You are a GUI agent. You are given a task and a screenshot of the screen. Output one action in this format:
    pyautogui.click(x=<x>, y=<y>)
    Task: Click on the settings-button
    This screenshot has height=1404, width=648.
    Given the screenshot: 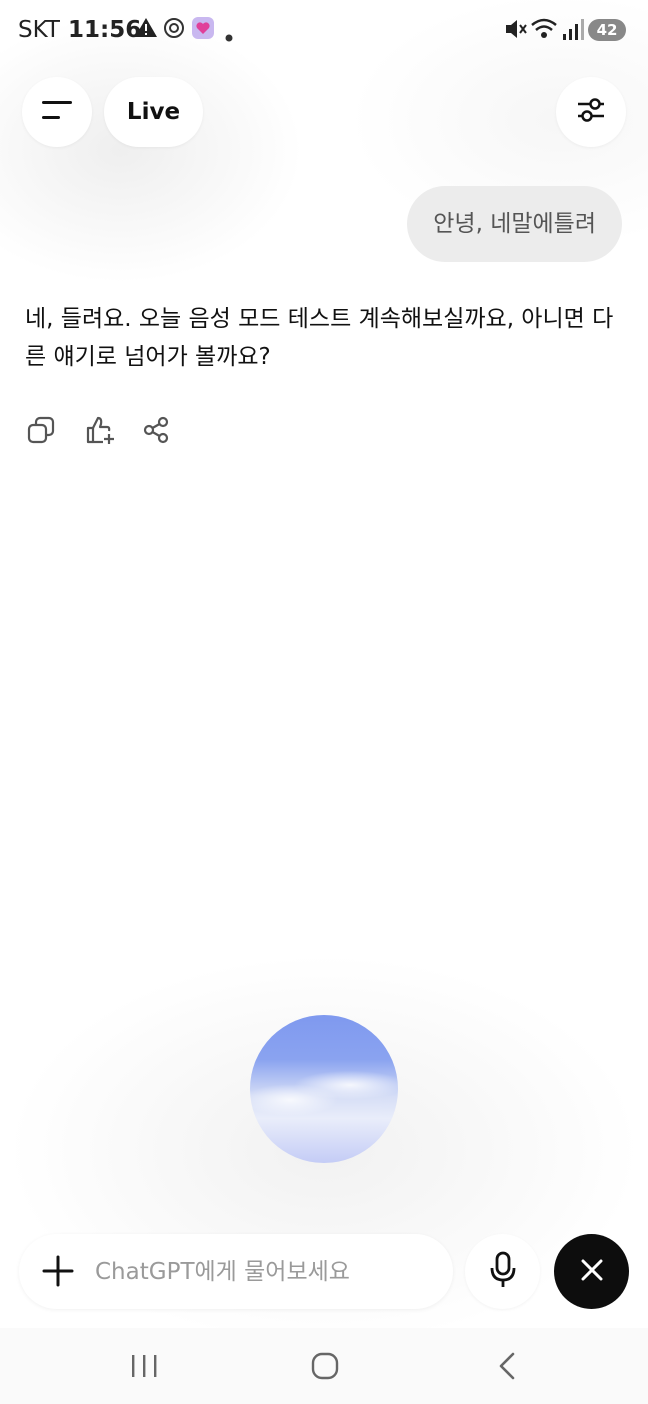 What is the action you would take?
    pyautogui.click(x=591, y=112)
    